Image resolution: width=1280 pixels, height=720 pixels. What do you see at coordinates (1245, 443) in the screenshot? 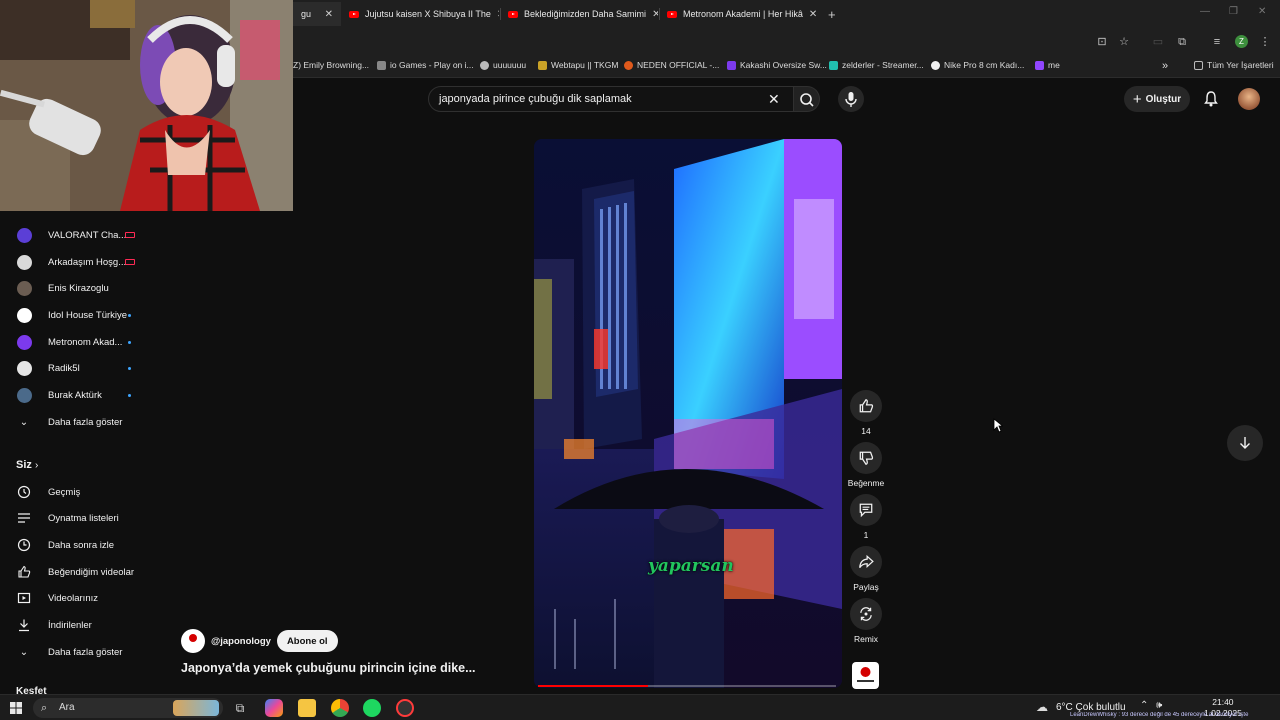
I see `next-short-button` at bounding box center [1245, 443].